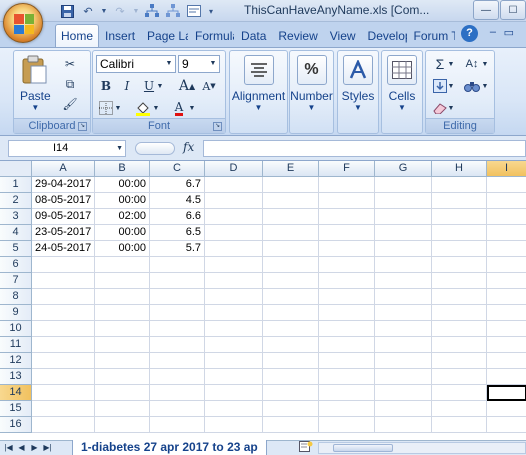 The image size is (526, 455). I want to click on cell-b16, so click(122, 425).